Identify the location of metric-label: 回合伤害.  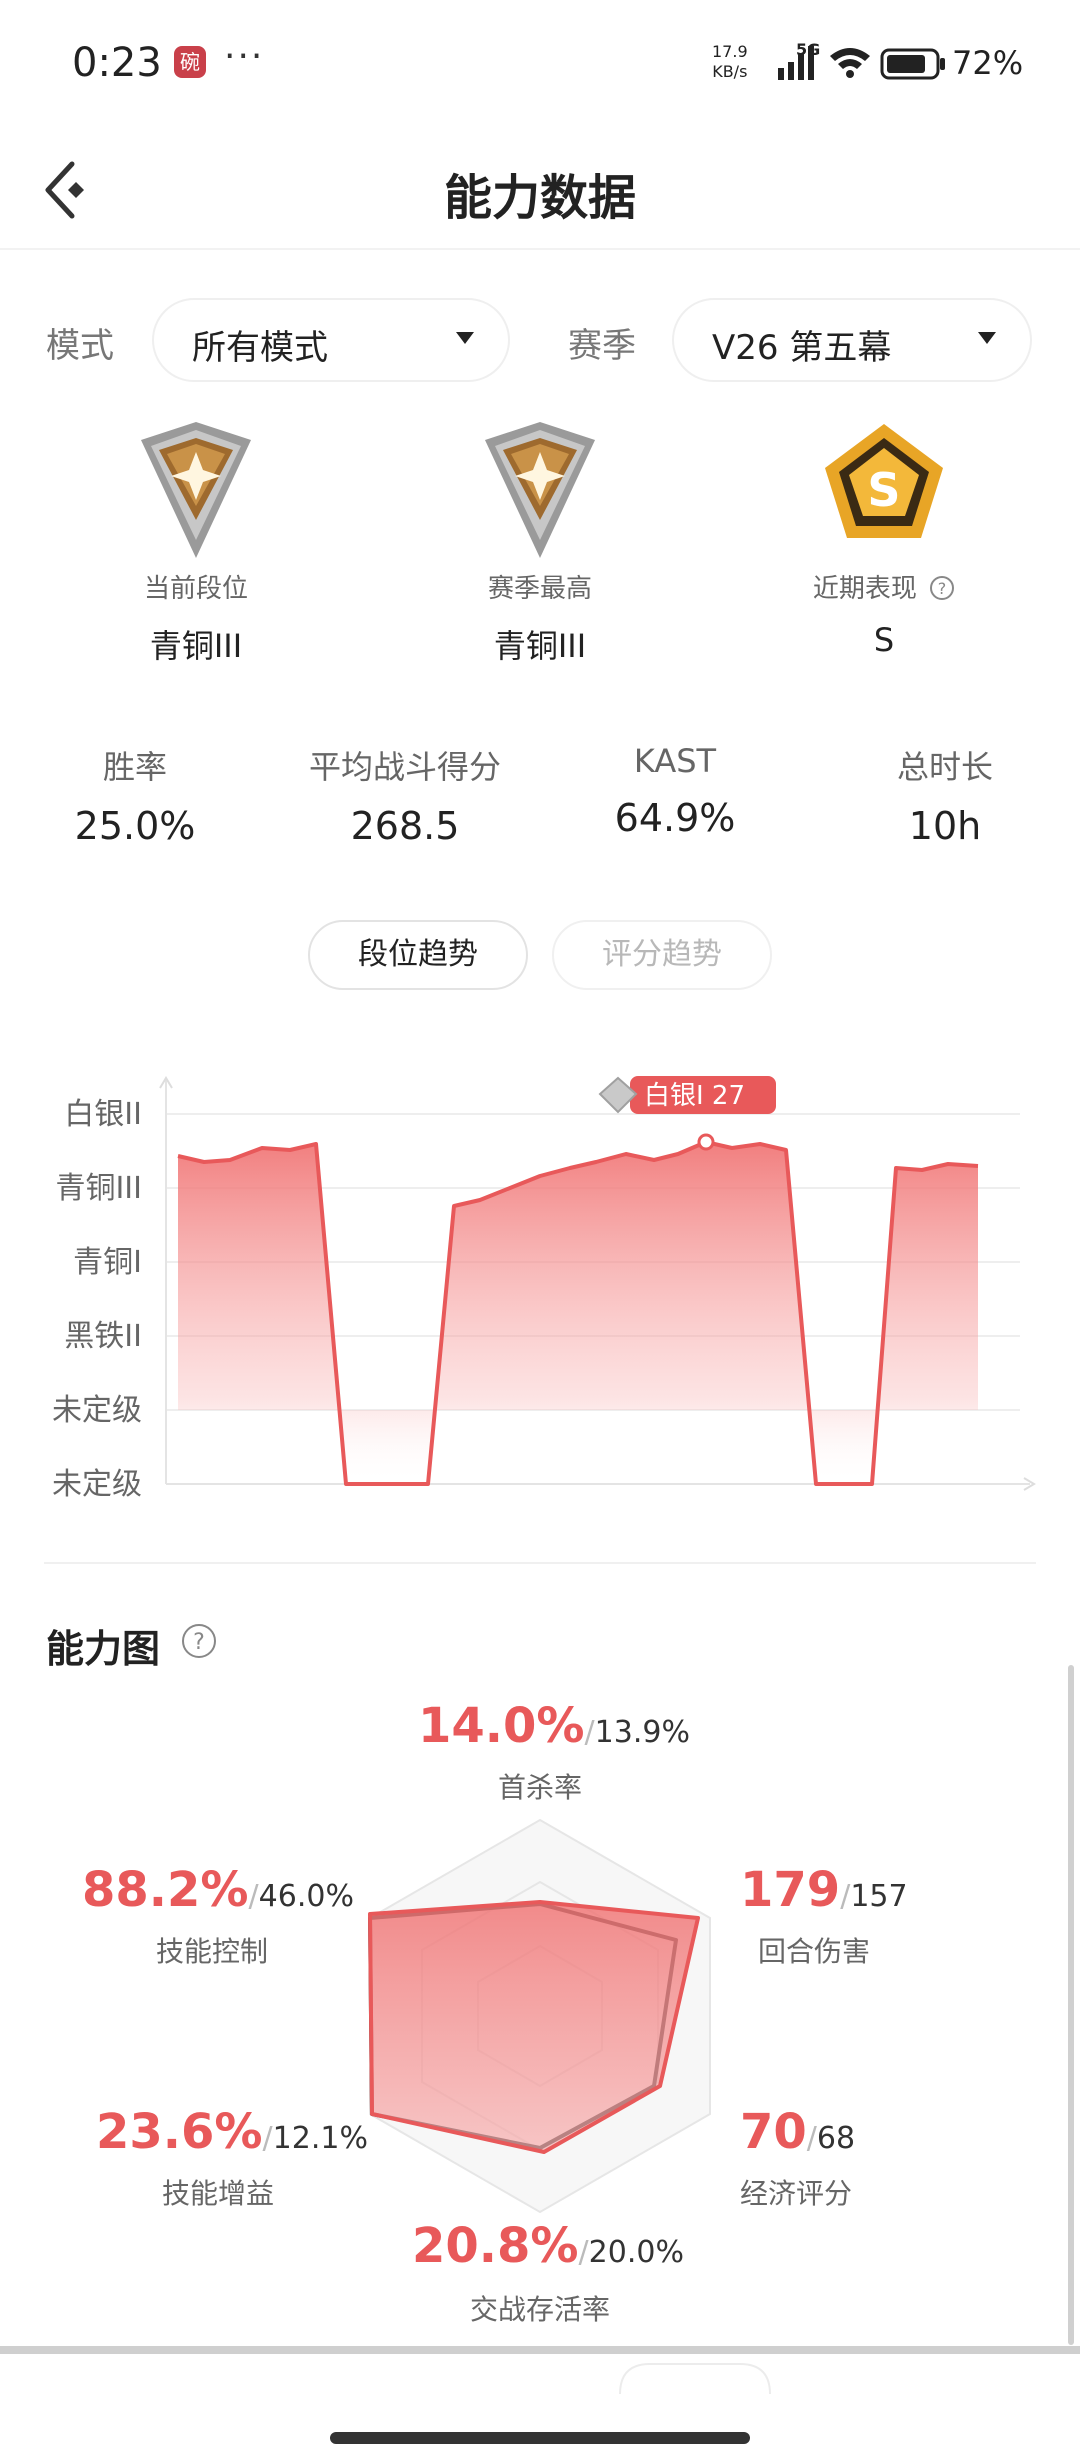
(814, 1951).